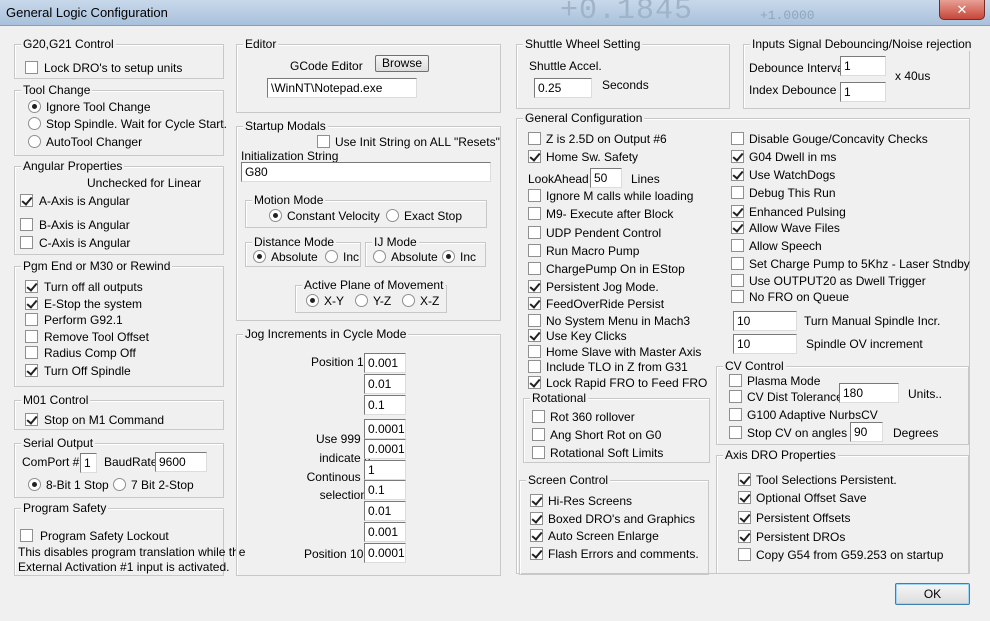  Describe the element at coordinates (737, 138) in the screenshot. I see `disable-gouge-checkbox` at that location.